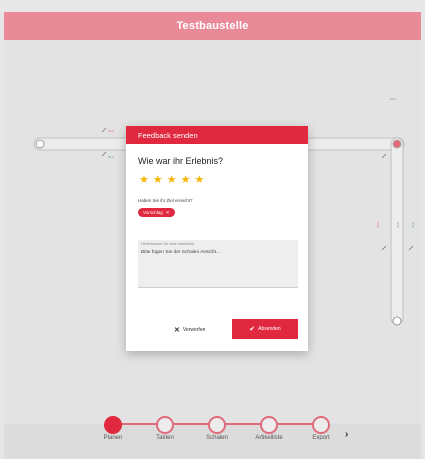 The width and height of the screenshot is (425, 459). What do you see at coordinates (167, 244) in the screenshot?
I see `message-label: Hinterlassen Sie eine Nachricht` at bounding box center [167, 244].